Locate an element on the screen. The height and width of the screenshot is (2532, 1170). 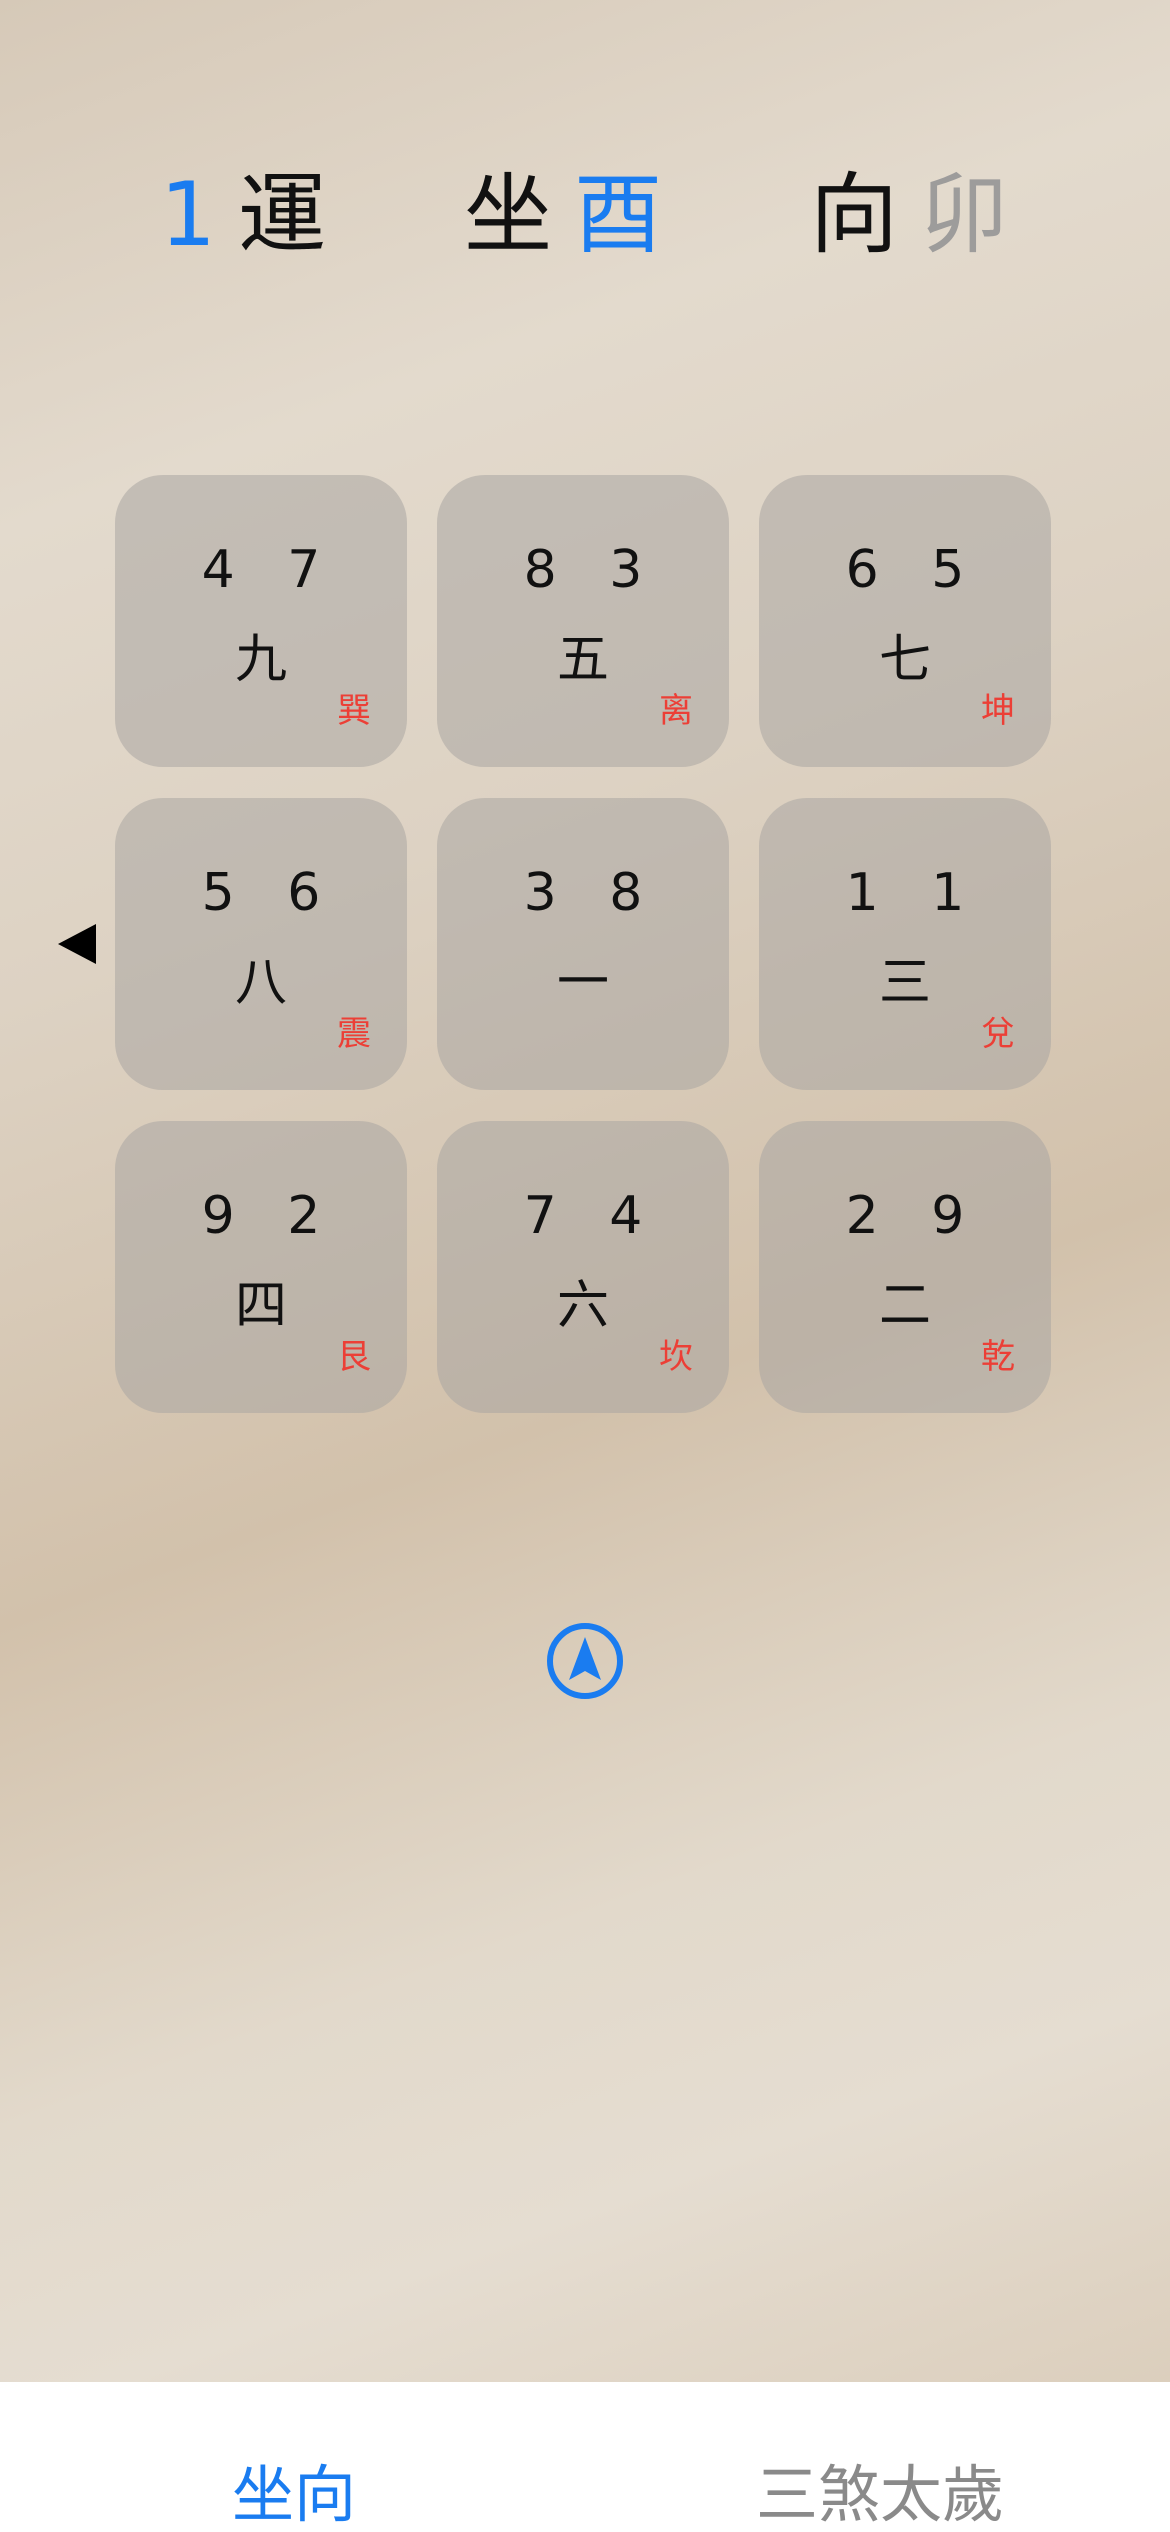
cell-base-star: 四 is located at coordinates (260, 1306).